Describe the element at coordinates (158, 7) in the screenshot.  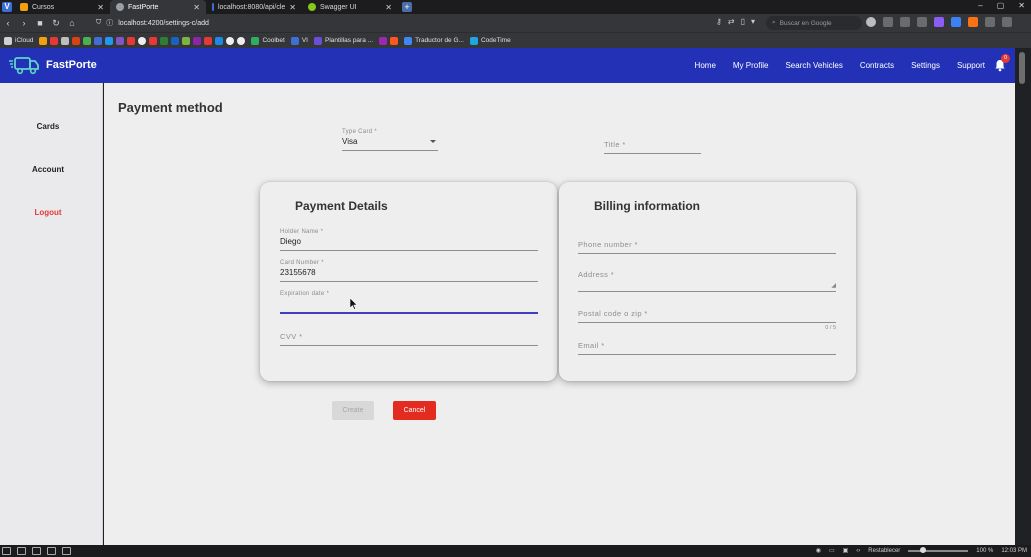
I see `tab-fastporte: FastPorte ✕` at that location.